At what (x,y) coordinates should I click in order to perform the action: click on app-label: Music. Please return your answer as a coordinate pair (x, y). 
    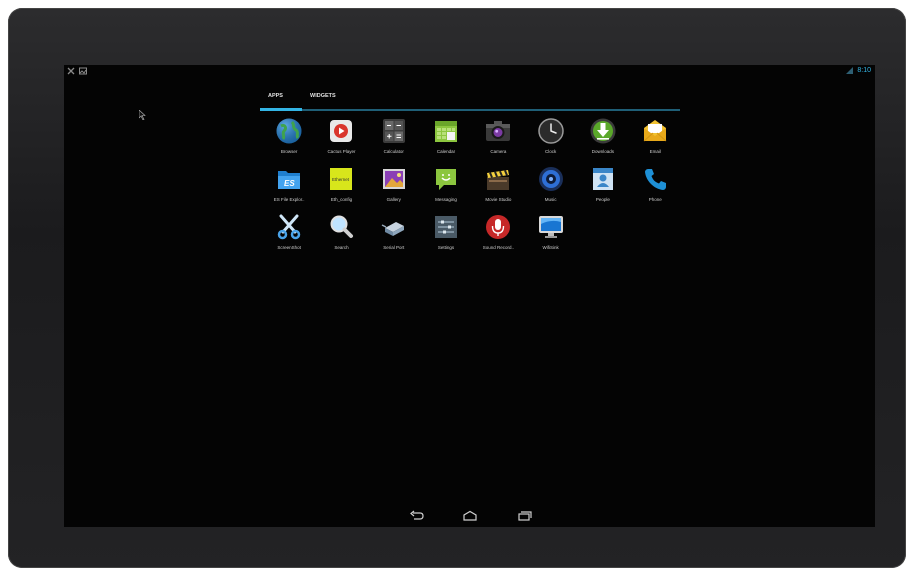
    Looking at the image, I should click on (550, 199).